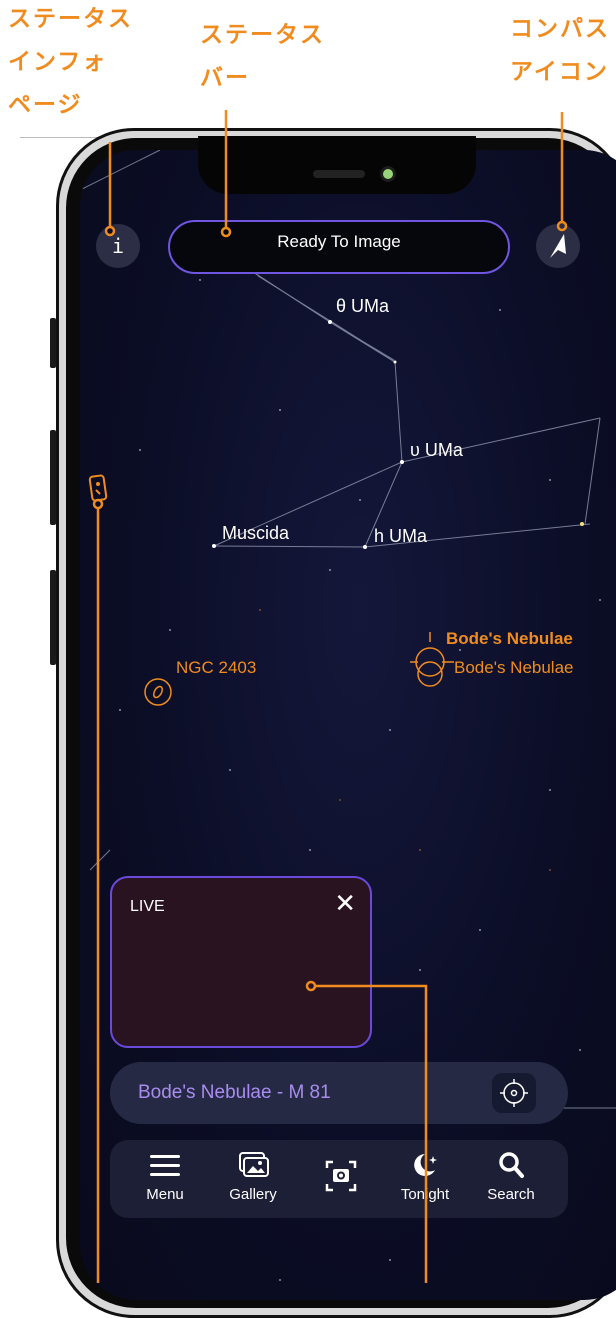 Image resolution: width=616 pixels, height=1318 pixels. What do you see at coordinates (118, 246) in the screenshot?
I see `status-info-button: i` at bounding box center [118, 246].